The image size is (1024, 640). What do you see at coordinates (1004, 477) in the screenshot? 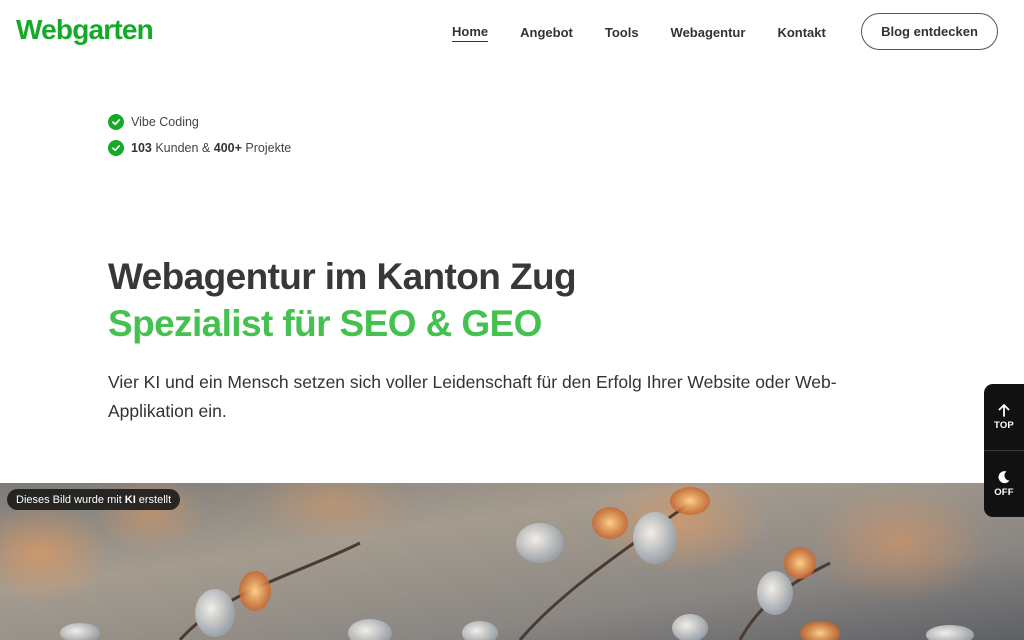
I see `moon-icon` at bounding box center [1004, 477].